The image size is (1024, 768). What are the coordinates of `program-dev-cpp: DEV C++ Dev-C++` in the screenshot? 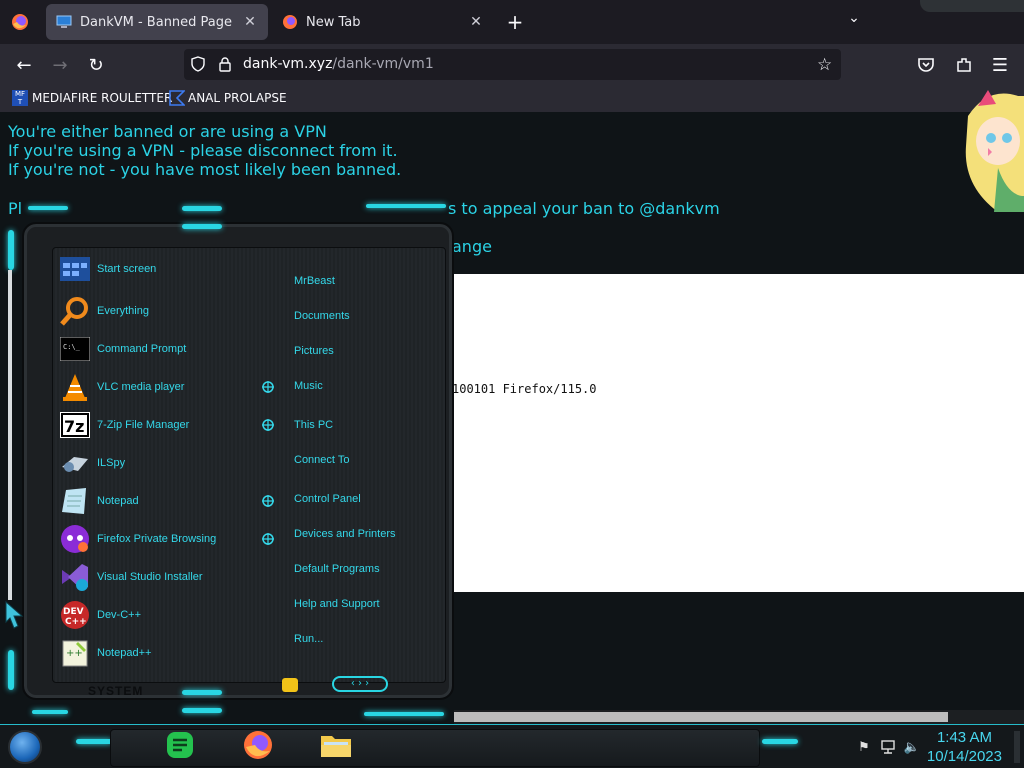 It's located at (100, 615).